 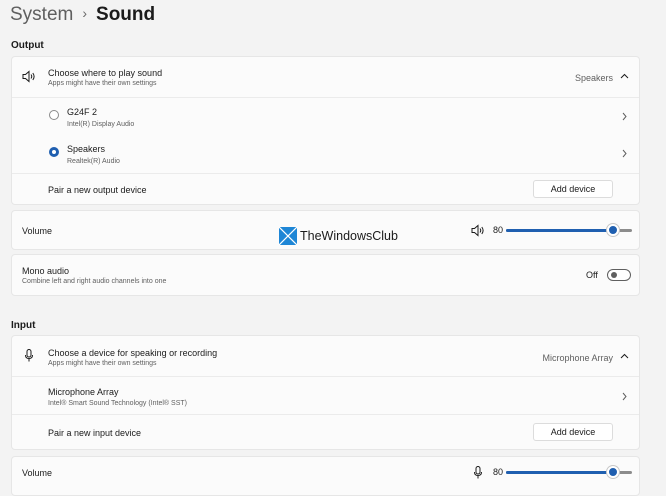 I want to click on device-desc: Intel(R) Display Audio, so click(x=101, y=124).